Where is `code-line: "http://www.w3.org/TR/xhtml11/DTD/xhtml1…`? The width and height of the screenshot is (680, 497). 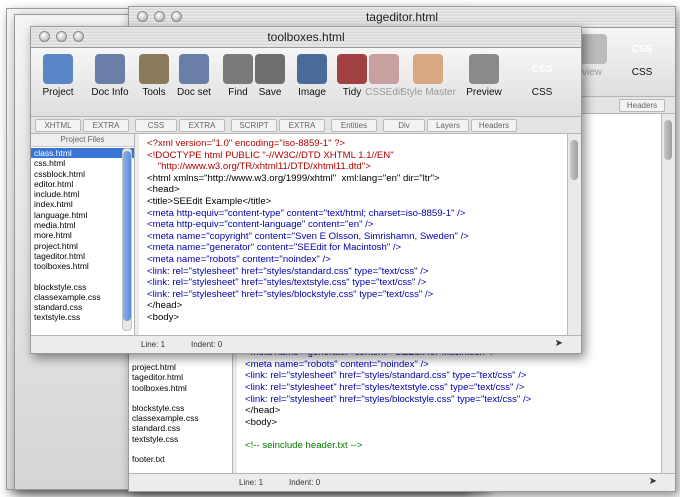
code-line: "http://www.w3.org/TR/xhtml11/DTD/xhtml1… is located at coordinates (259, 167).